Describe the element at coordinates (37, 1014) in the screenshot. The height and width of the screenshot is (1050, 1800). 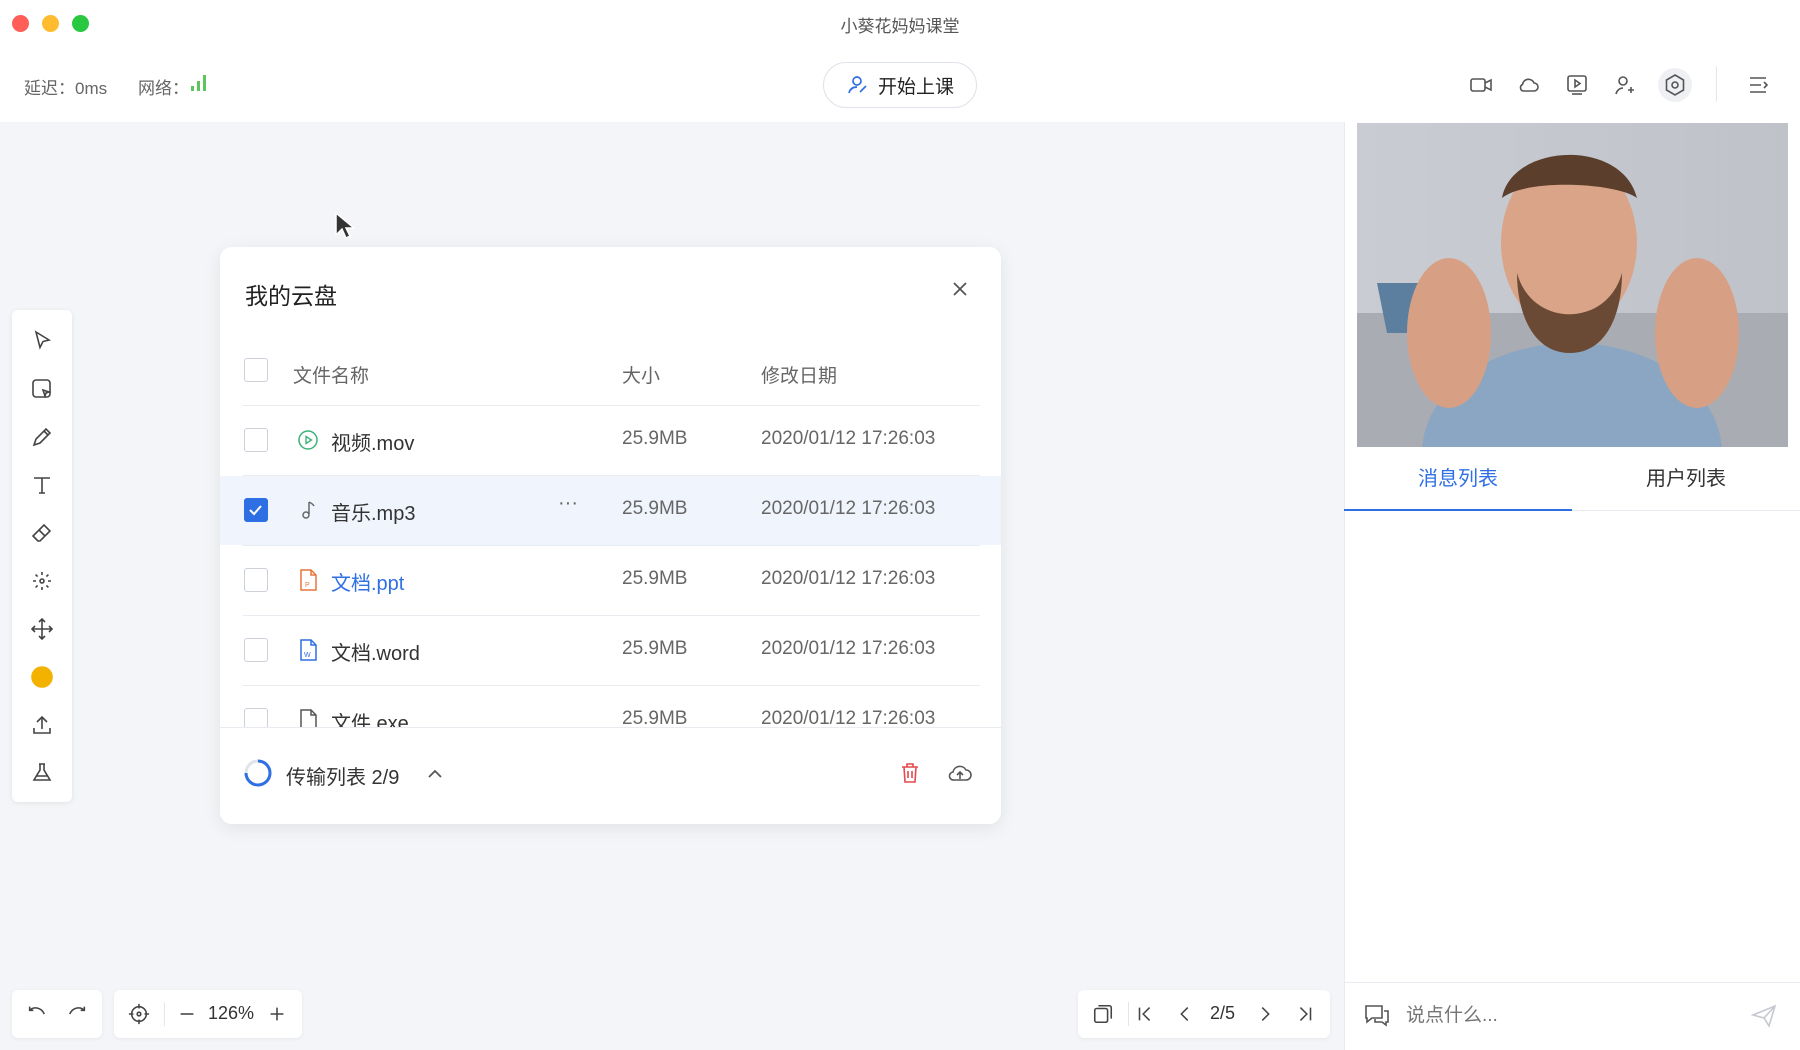
I see `undo-icon` at that location.